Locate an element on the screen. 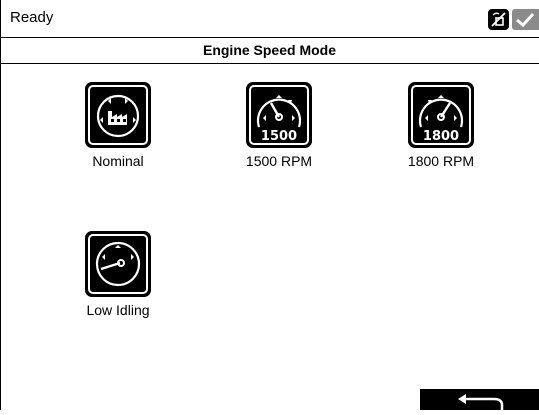  gauge-1500-icon: 1500 is located at coordinates (279, 115).